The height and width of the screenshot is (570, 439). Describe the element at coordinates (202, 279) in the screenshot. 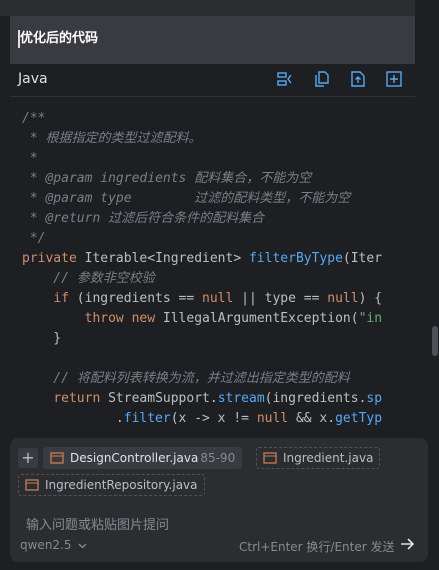

I see `code-line: // 参数非空校验` at that location.